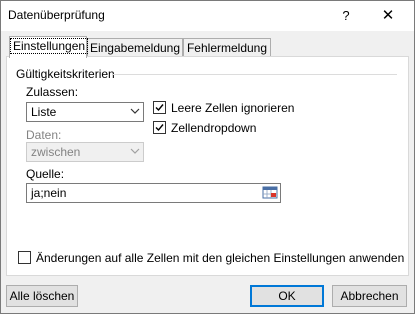 The width and height of the screenshot is (415, 314). I want to click on source-input: ja;nein, so click(153, 193).